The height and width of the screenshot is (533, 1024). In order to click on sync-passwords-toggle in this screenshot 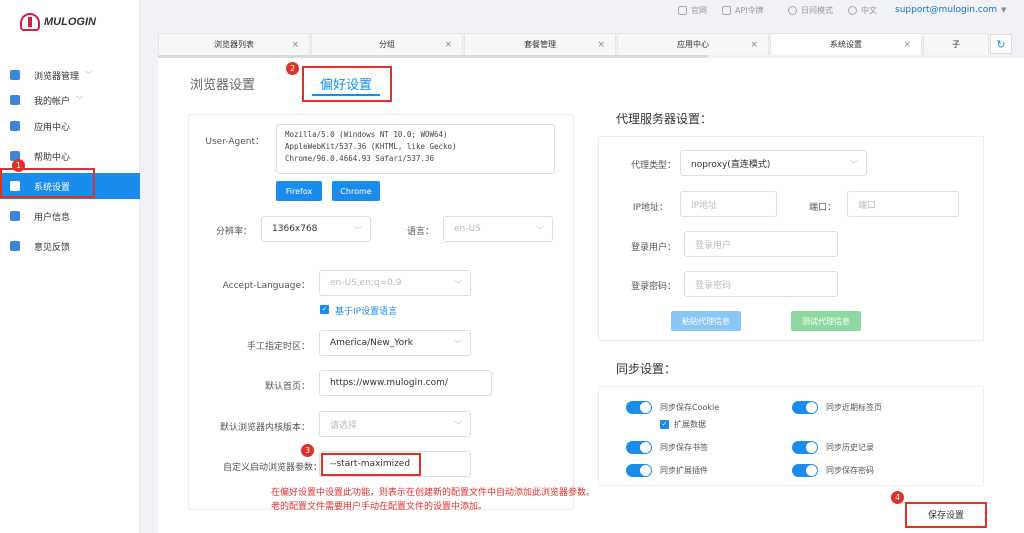, I will do `click(805, 470)`.